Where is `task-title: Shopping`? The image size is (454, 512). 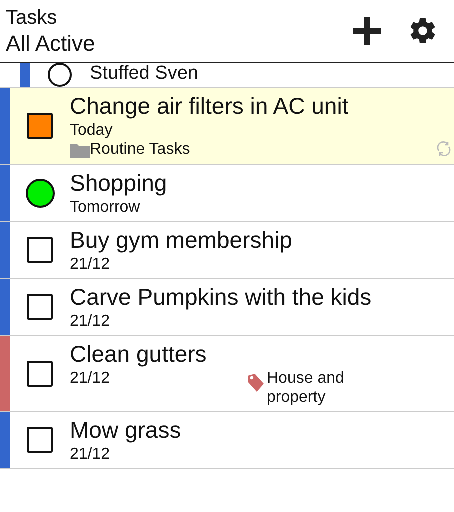
task-title: Shopping is located at coordinates (119, 183).